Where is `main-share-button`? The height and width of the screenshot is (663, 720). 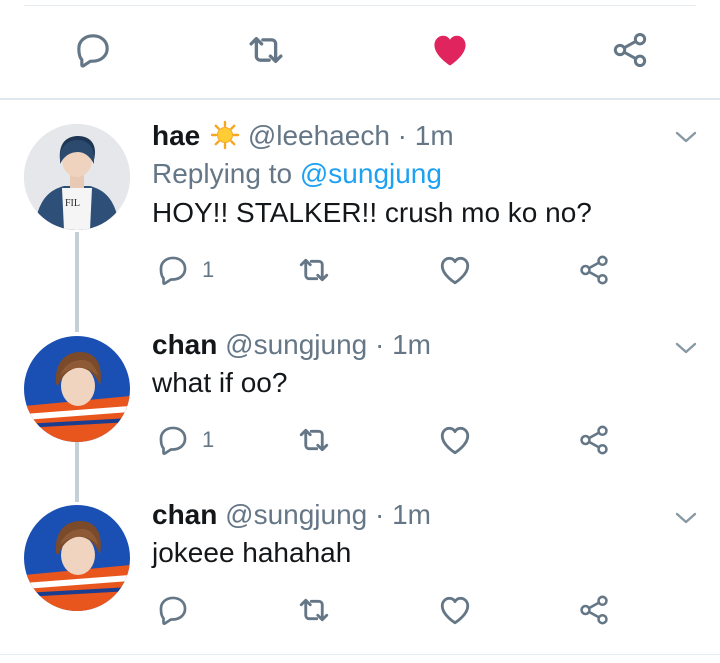
main-share-button is located at coordinates (630, 50).